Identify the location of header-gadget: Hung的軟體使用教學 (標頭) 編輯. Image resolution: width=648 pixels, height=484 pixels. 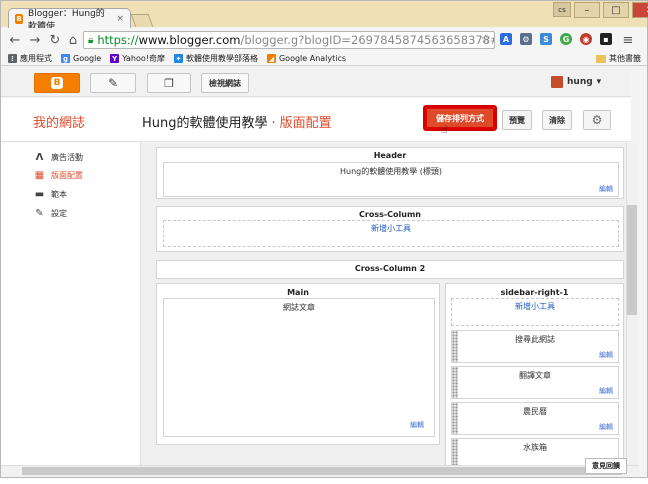
(391, 179).